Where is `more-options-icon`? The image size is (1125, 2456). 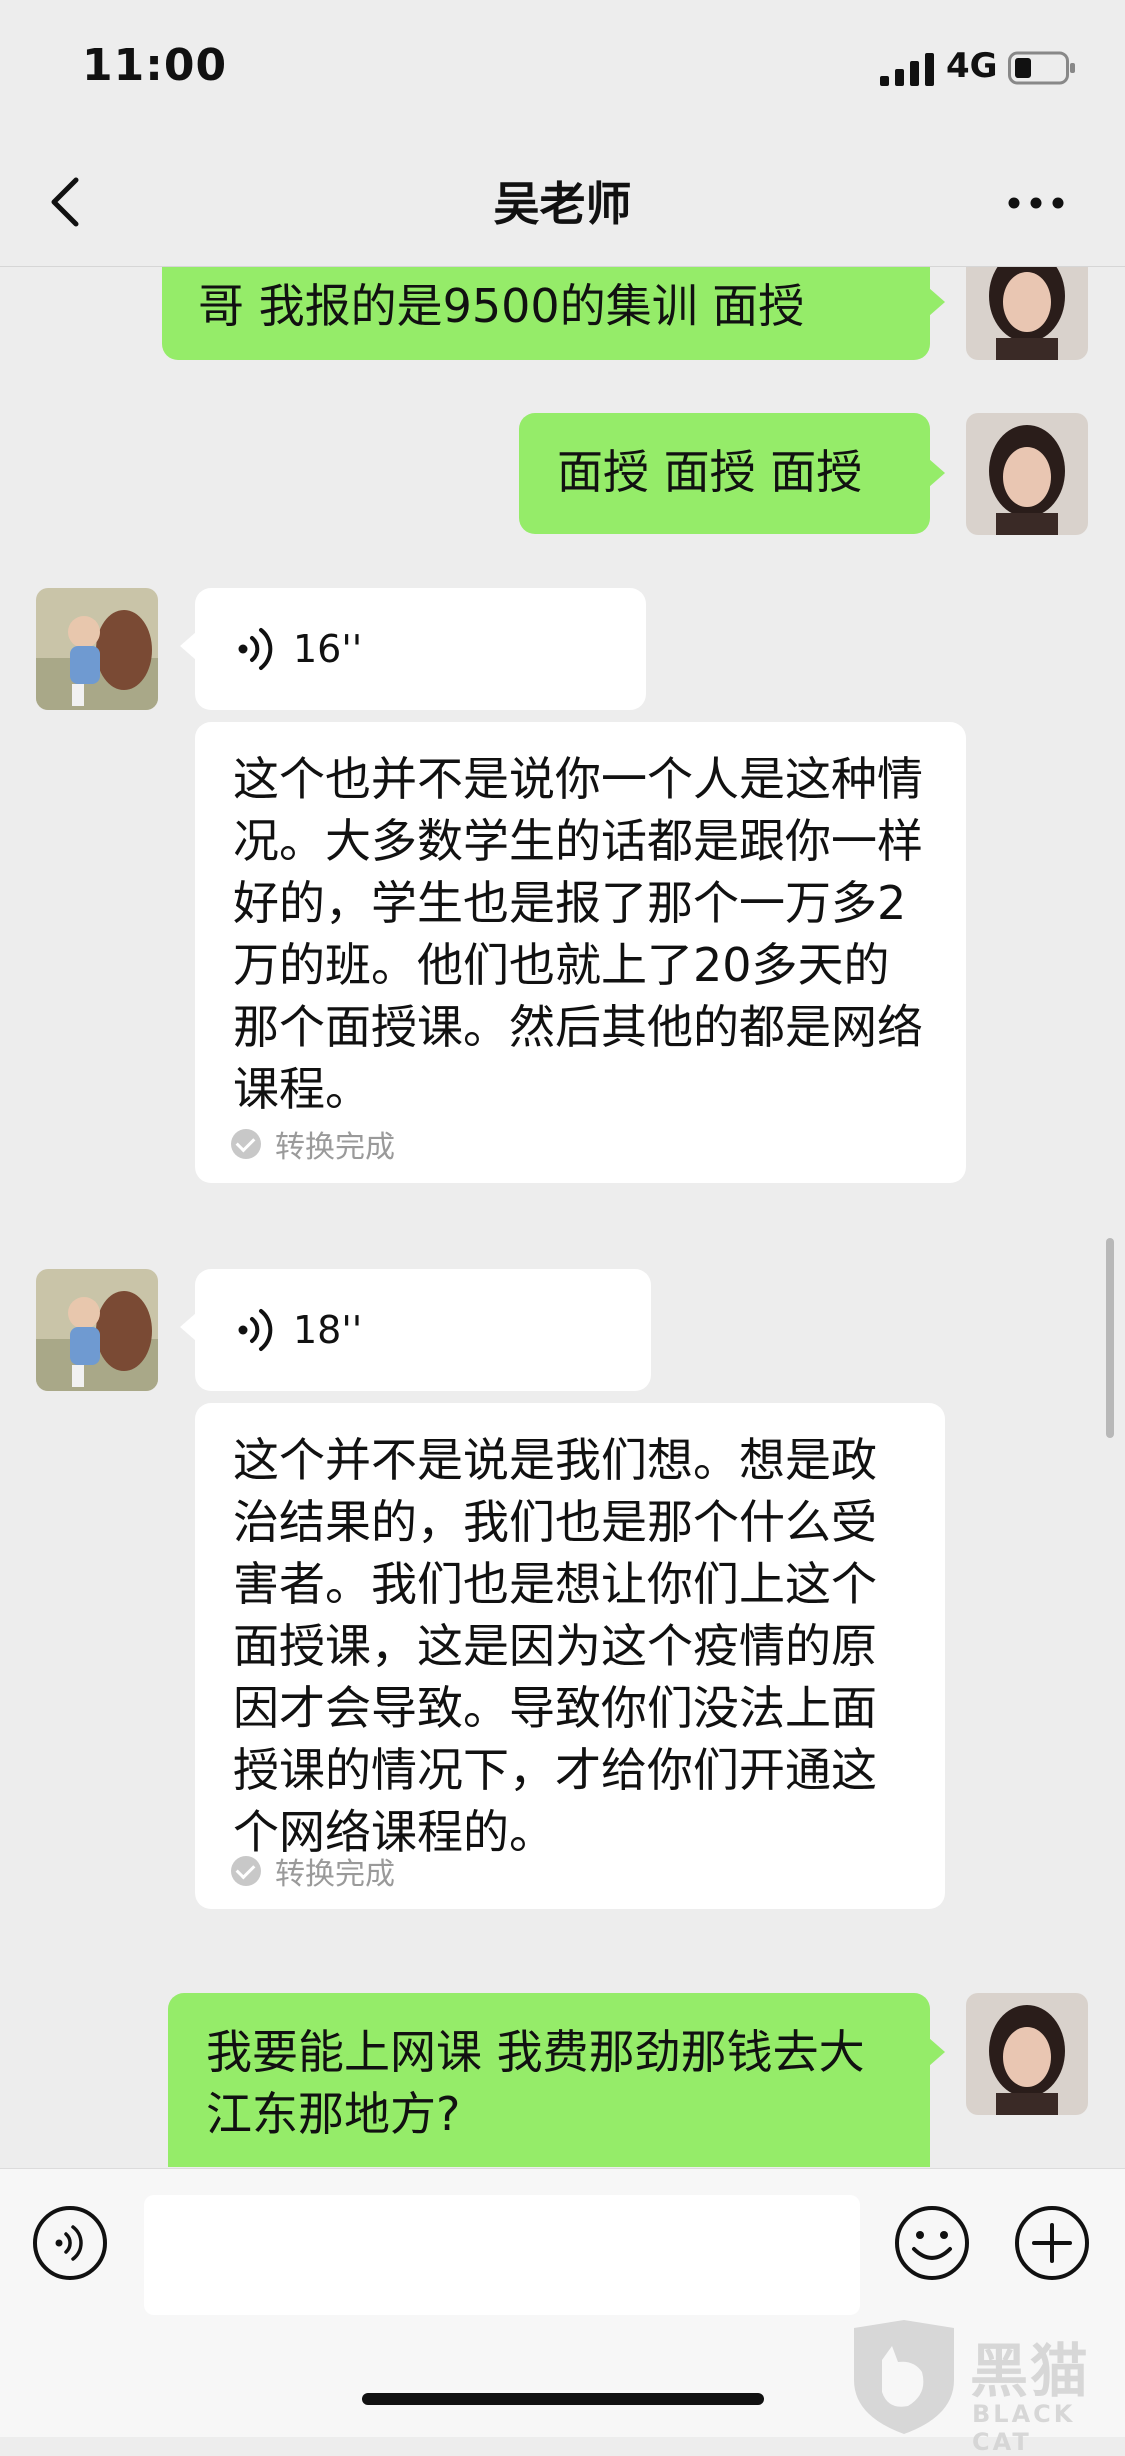
more-options-icon is located at coordinates (1036, 203).